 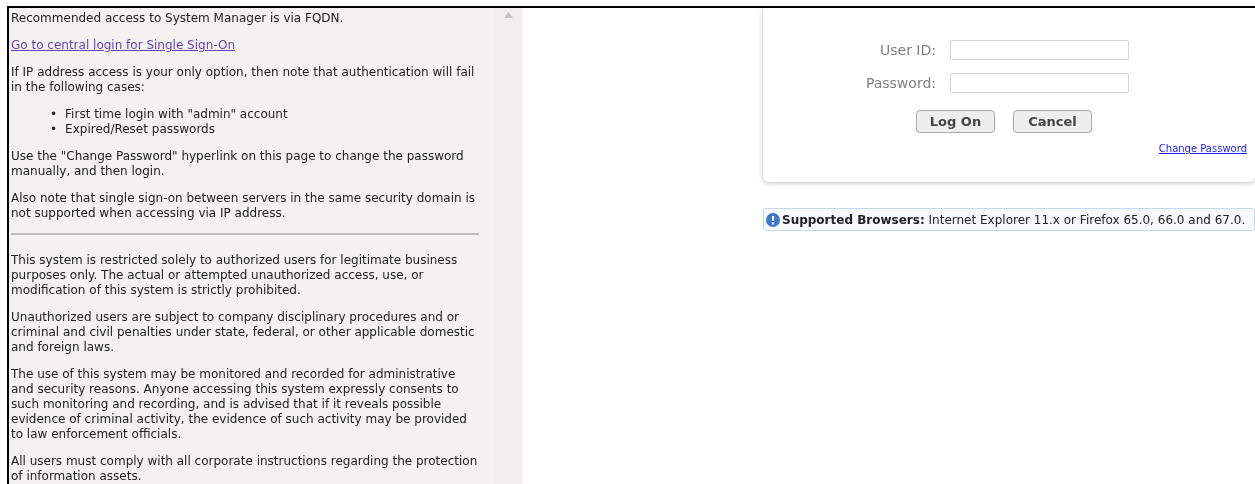 What do you see at coordinates (900, 83) in the screenshot?
I see `field-label: Password:` at bounding box center [900, 83].